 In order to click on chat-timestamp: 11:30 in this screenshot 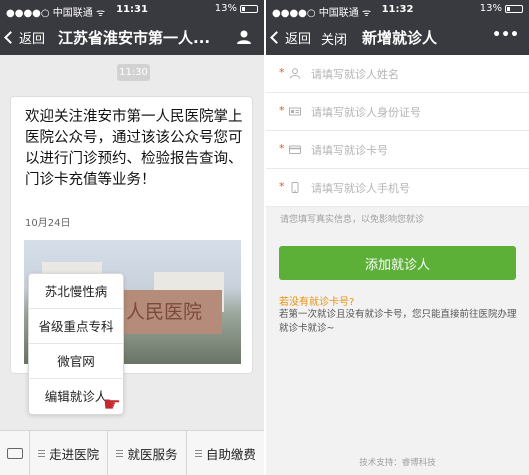, I will do `click(133, 72)`.